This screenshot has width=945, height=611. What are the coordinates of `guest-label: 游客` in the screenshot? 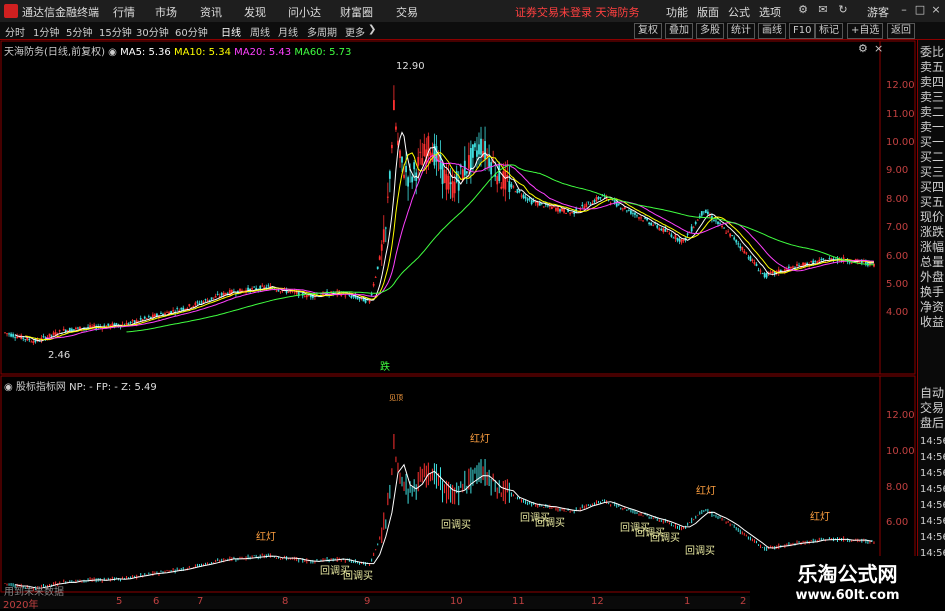 It's located at (878, 12).